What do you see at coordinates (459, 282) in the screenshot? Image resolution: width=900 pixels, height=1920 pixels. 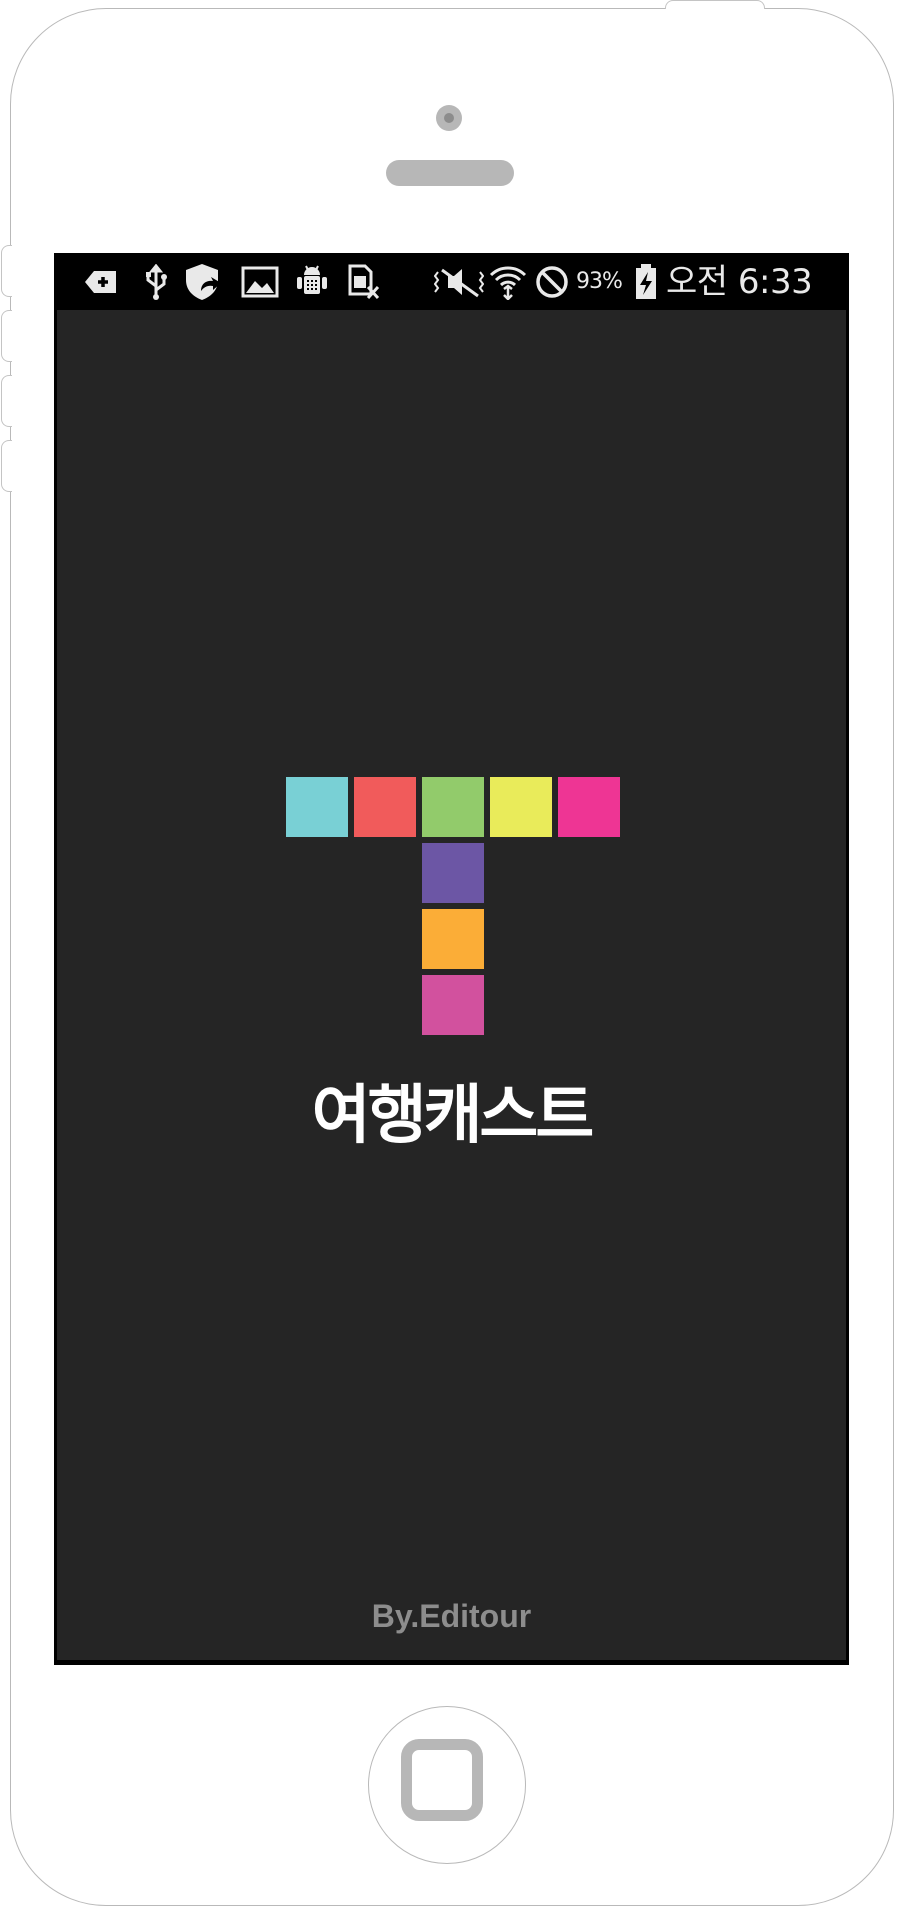 I see `vibrate-icon` at bounding box center [459, 282].